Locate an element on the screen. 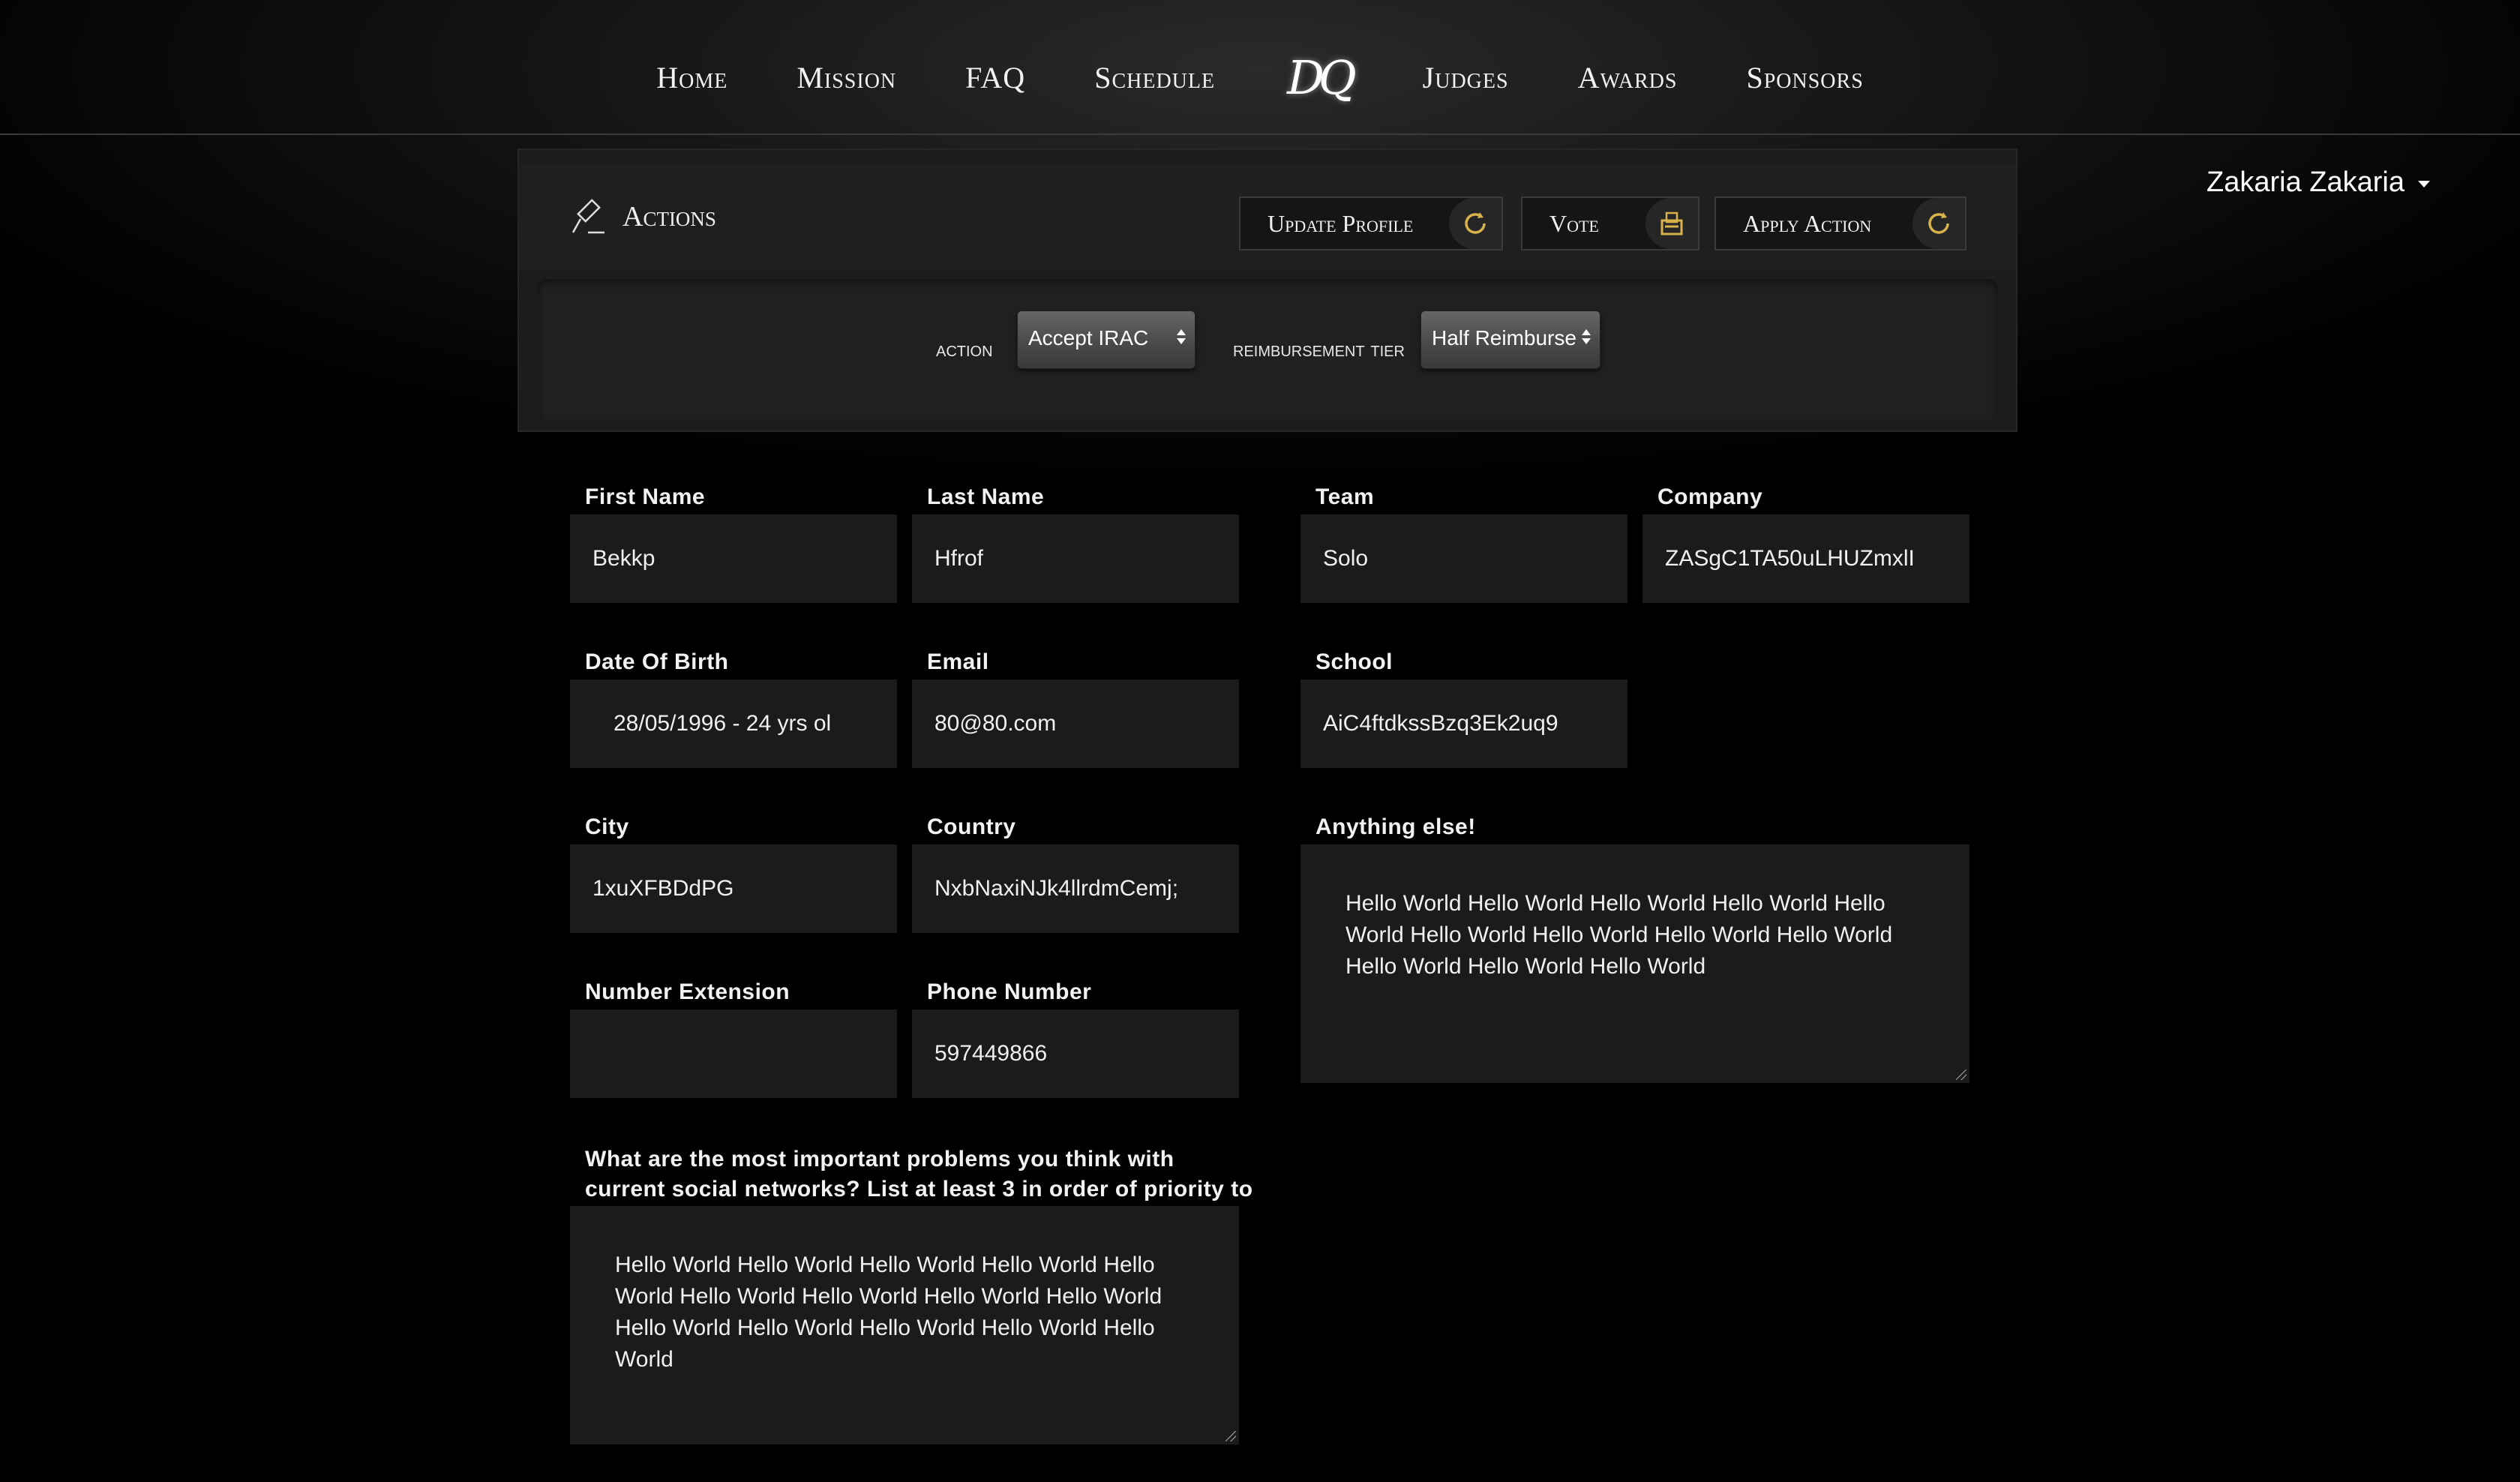 The width and height of the screenshot is (2520, 1482). date-of-birth-field: 28/05/1996 - 24 yrs ol is located at coordinates (733, 724).